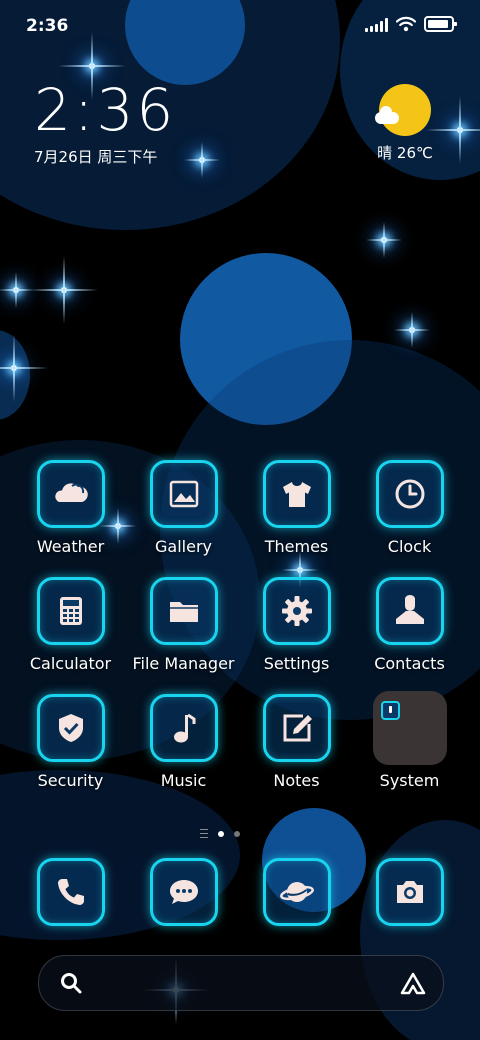  I want to click on app-music: Music, so click(183, 742).